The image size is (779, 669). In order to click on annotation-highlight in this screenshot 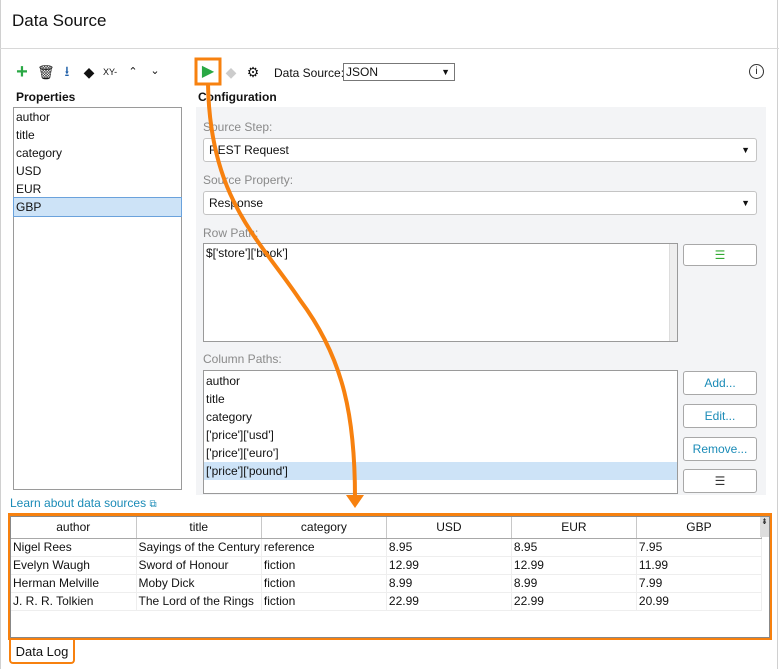, I will do `click(208, 71)`.